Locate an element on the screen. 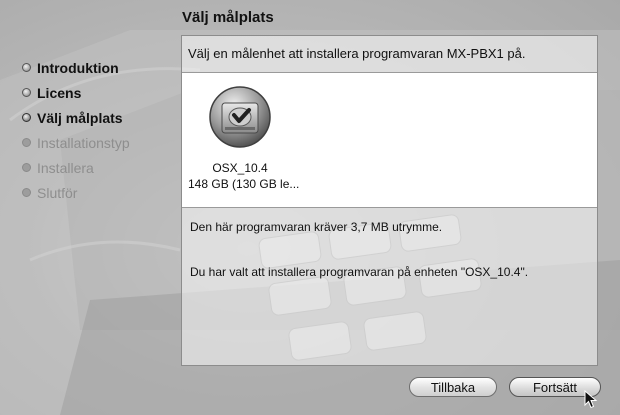 This screenshot has width=620, height=415. step-installera: Installera is located at coordinates (76, 167).